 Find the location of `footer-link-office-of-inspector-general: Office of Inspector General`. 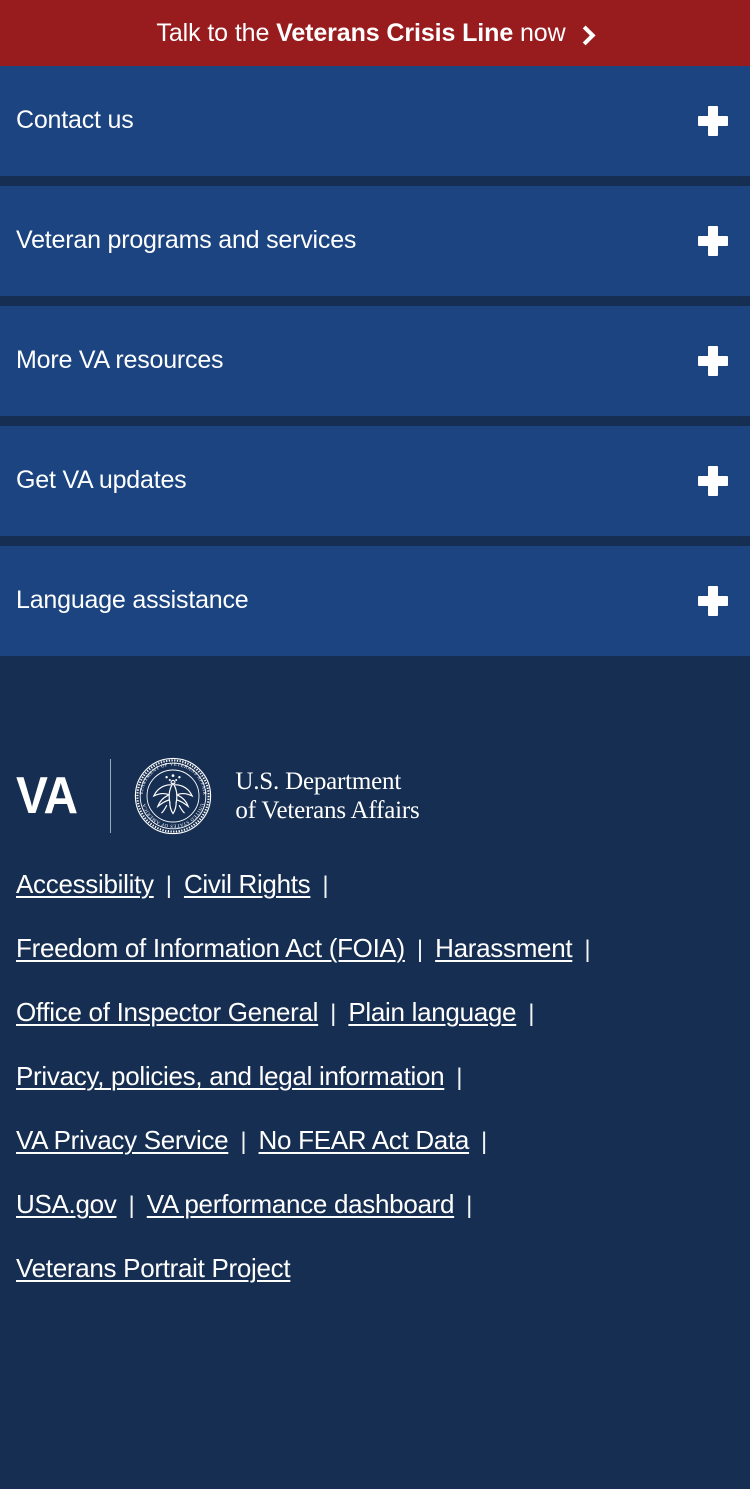

footer-link-office-of-inspector-general: Office of Inspector General is located at coordinates (167, 1012).